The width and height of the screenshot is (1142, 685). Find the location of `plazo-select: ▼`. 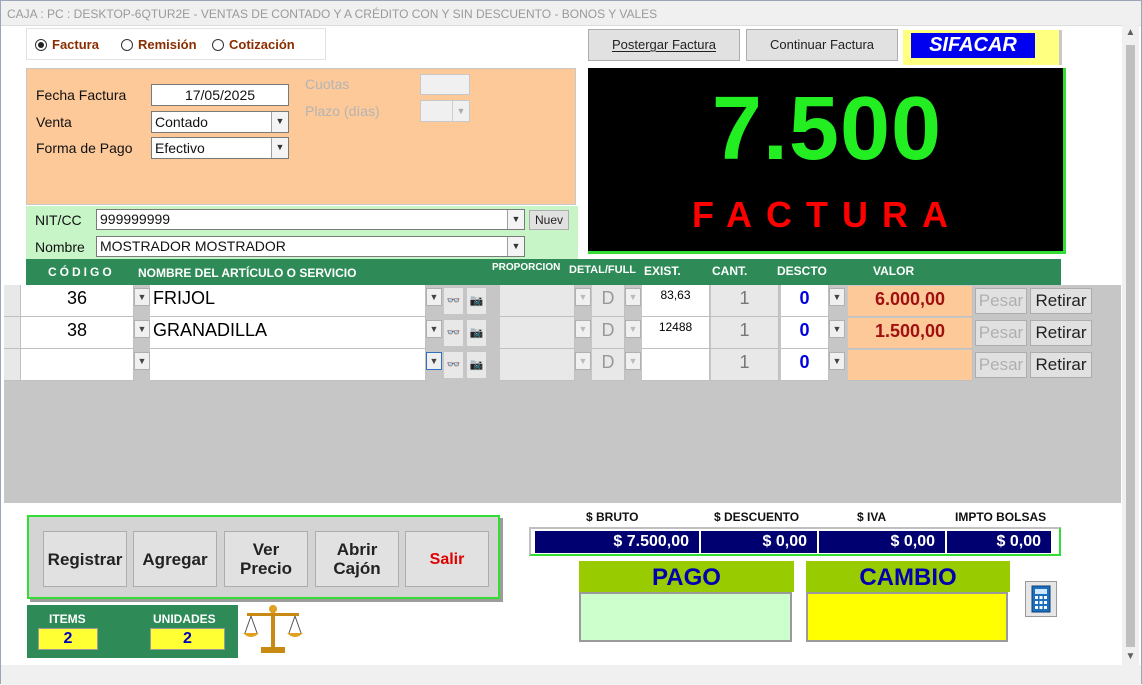

plazo-select: ▼ is located at coordinates (445, 111).